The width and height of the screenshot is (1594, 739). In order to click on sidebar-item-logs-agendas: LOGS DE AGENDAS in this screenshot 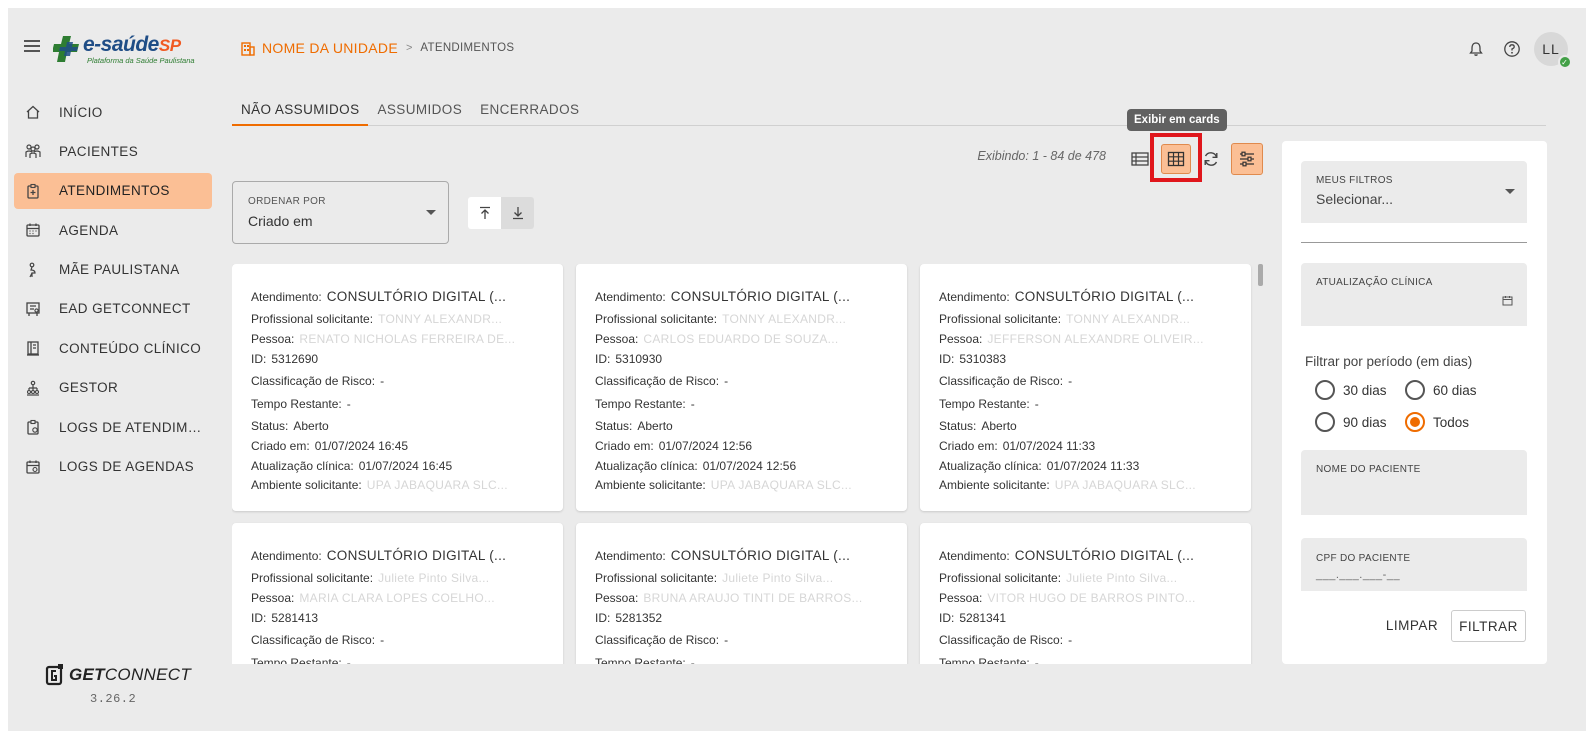, I will do `click(113, 467)`.